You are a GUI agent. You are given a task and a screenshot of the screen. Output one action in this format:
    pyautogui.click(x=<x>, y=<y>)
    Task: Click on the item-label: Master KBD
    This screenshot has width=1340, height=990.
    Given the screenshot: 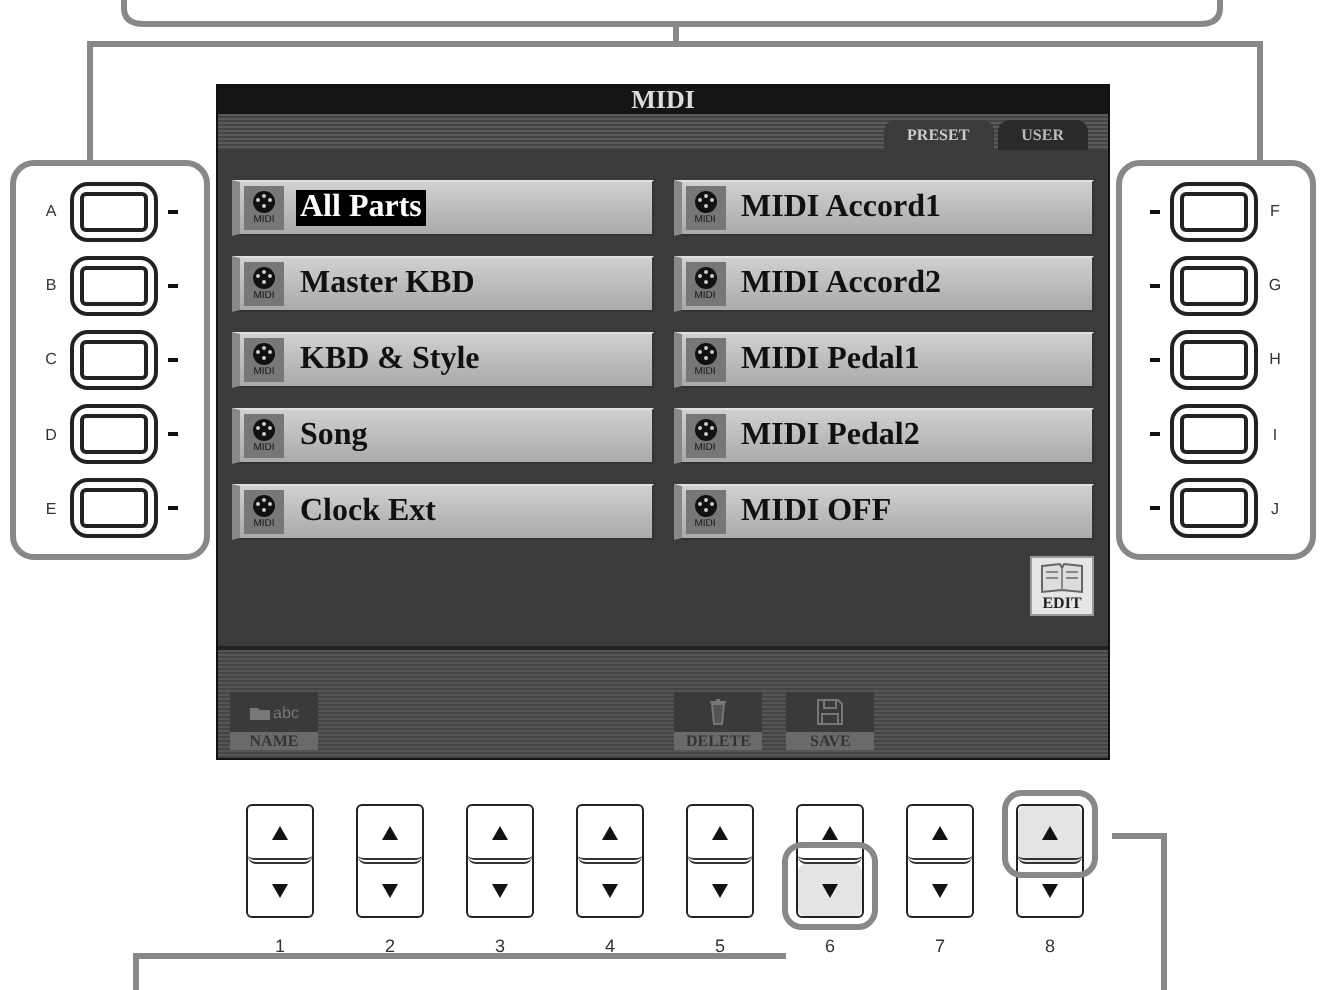 What is the action you would take?
    pyautogui.click(x=387, y=284)
    